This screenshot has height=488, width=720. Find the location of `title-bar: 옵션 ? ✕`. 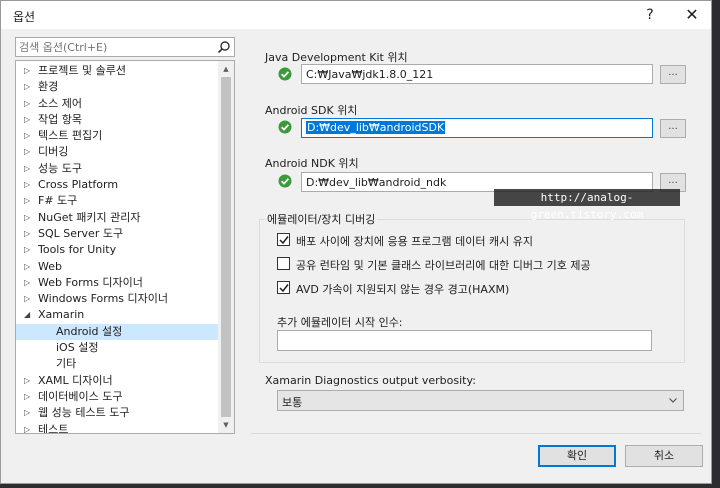

title-bar: 옵션 ? ✕ is located at coordinates (356, 15).